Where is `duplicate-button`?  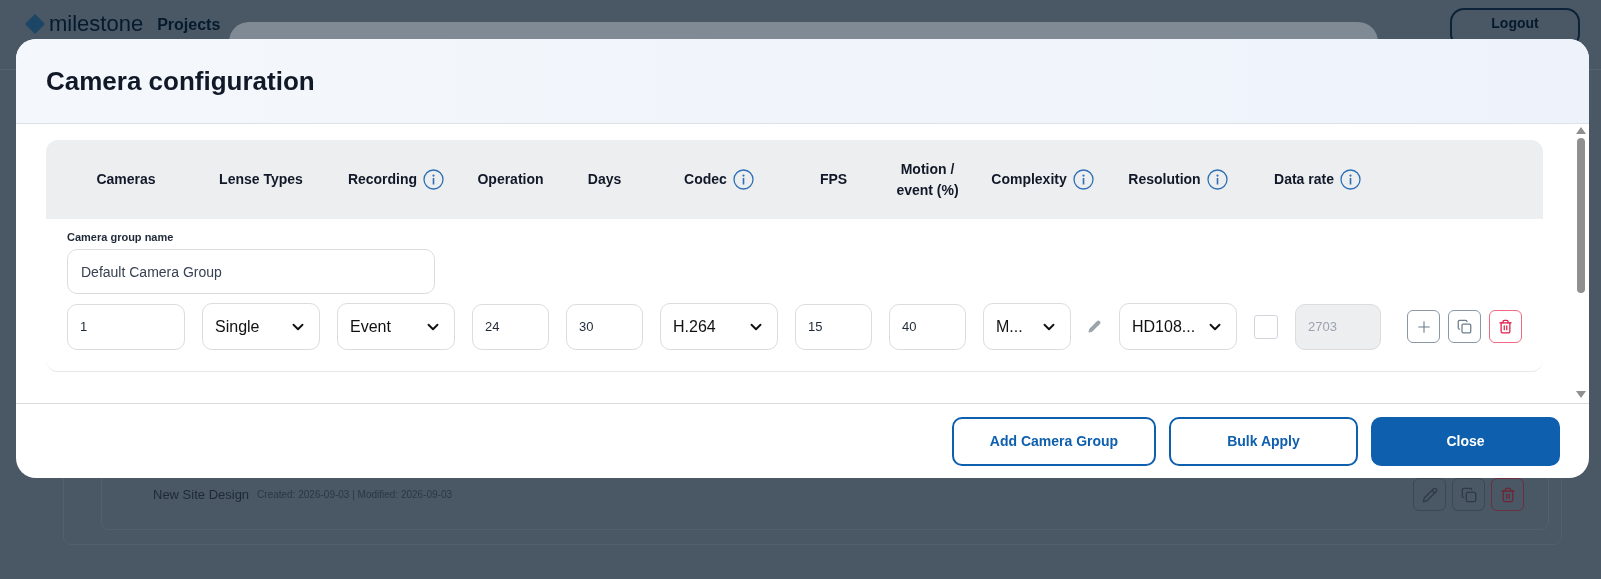 duplicate-button is located at coordinates (1464, 326).